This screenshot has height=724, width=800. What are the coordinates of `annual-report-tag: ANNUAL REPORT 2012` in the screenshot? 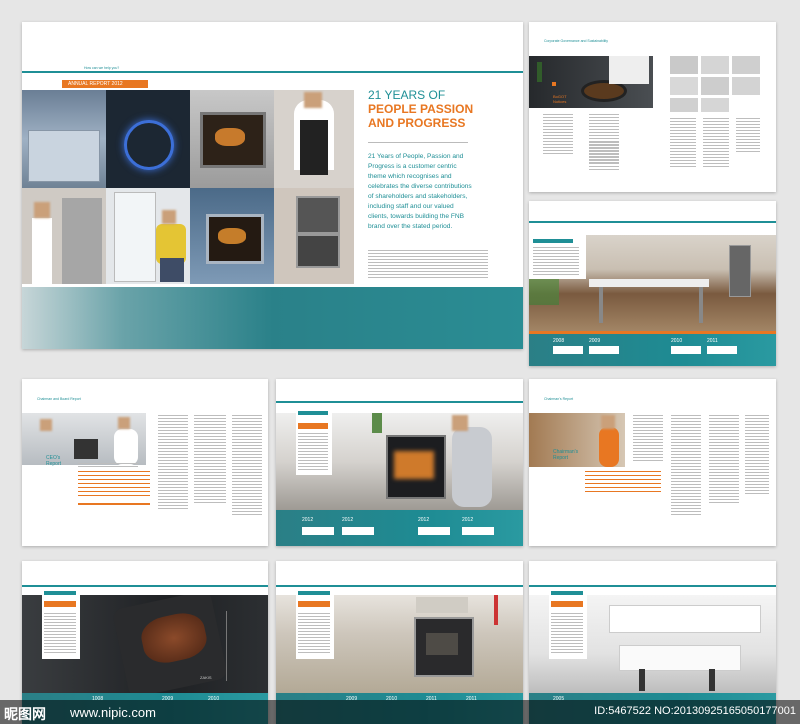 It's located at (105, 84).